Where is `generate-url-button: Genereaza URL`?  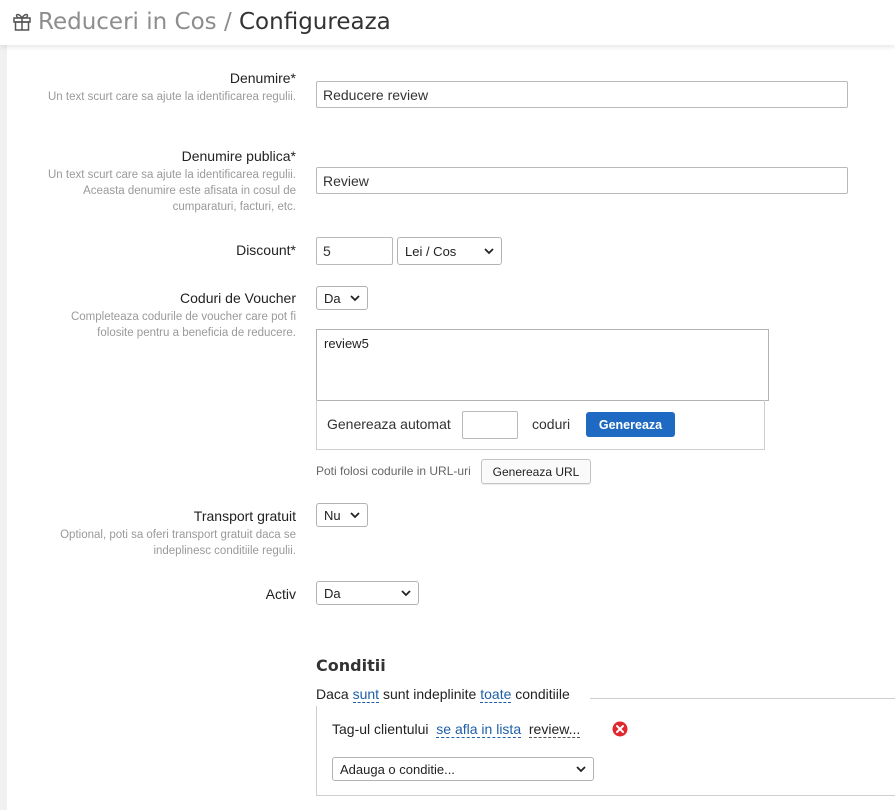 generate-url-button: Genereaza URL is located at coordinates (536, 471).